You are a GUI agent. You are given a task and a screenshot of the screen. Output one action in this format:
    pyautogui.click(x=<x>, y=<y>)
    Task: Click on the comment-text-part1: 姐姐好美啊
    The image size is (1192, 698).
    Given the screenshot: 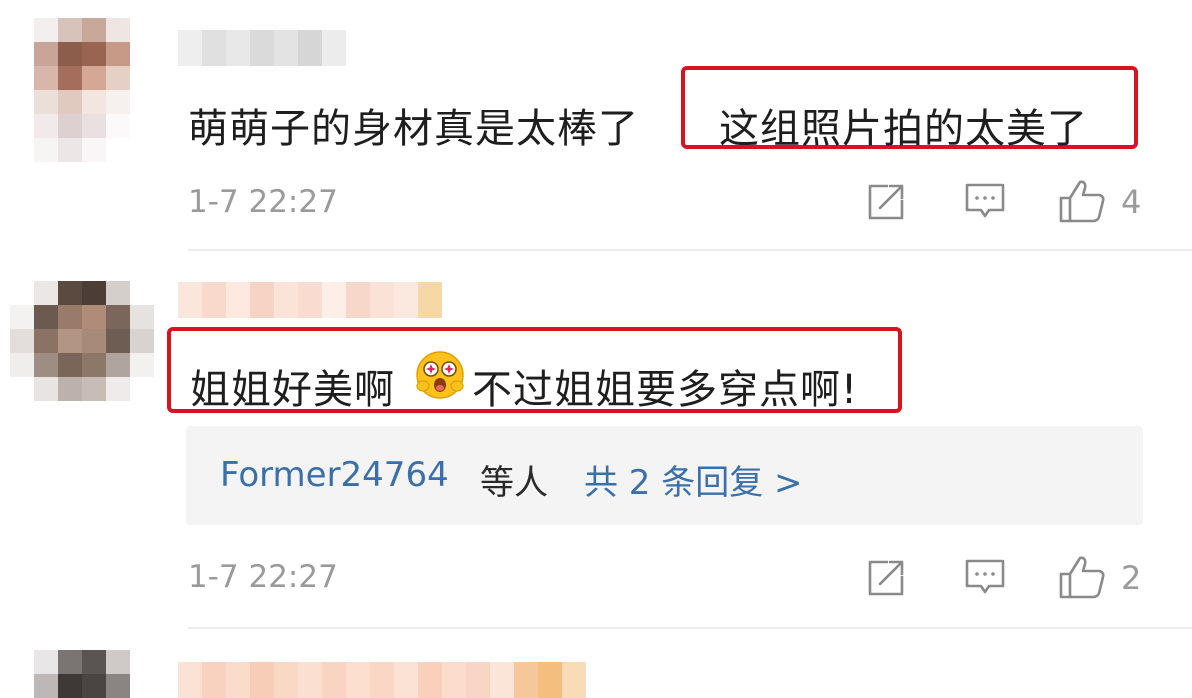 What is the action you would take?
    pyautogui.click(x=292, y=390)
    